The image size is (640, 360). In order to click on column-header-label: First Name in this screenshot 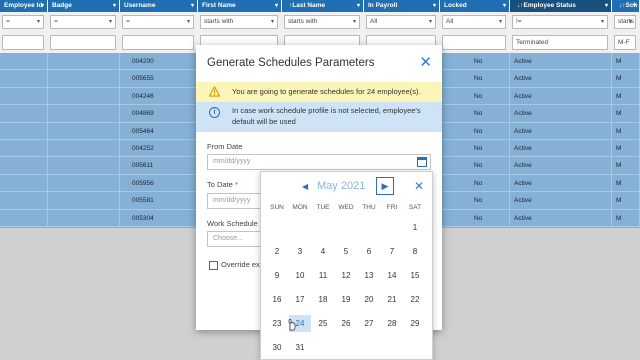, I will do `click(219, 5)`.